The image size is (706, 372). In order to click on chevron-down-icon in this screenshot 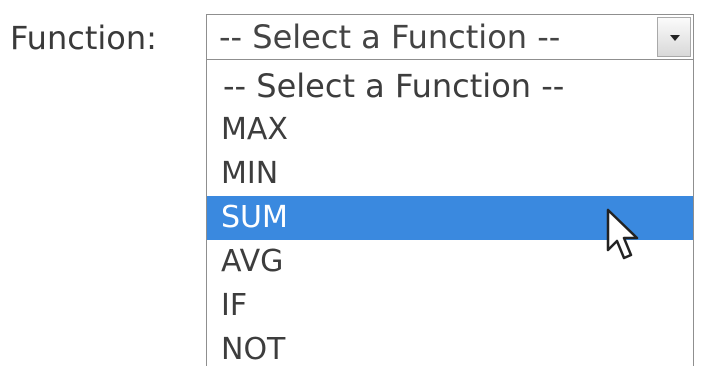, I will do `click(674, 37)`.